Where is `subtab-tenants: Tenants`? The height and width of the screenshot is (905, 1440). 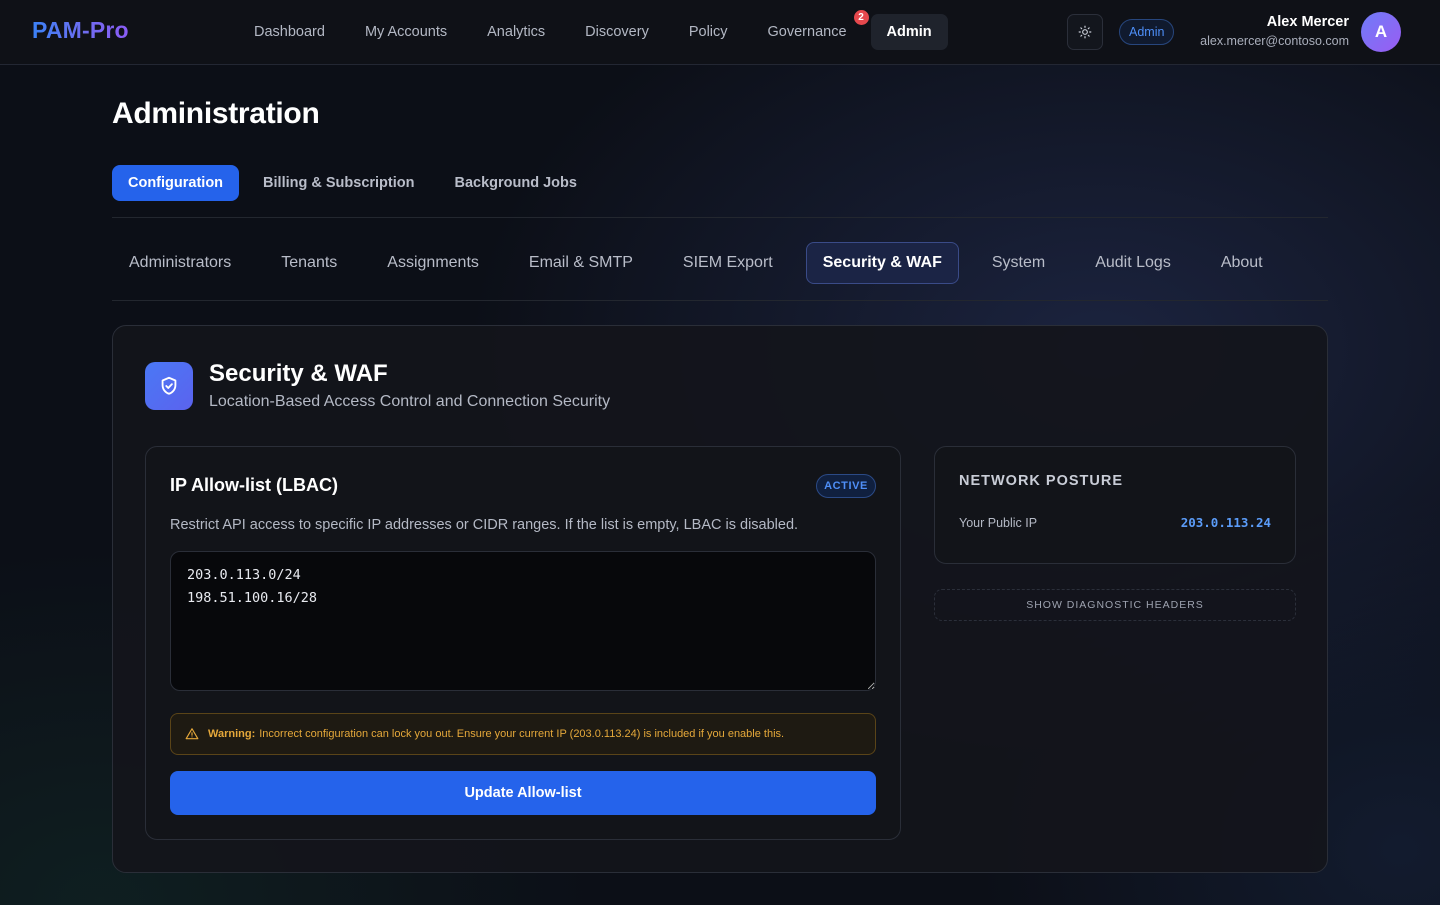 subtab-tenants: Tenants is located at coordinates (309, 263).